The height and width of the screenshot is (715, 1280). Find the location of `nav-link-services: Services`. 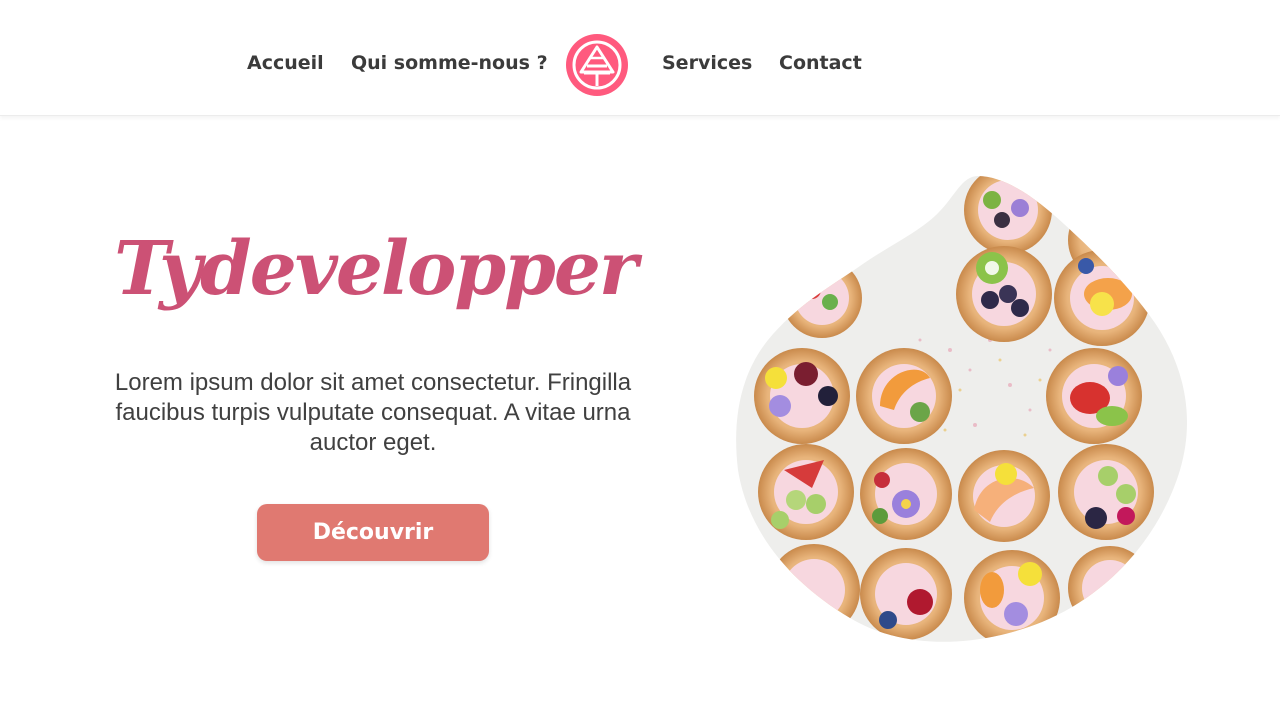

nav-link-services: Services is located at coordinates (707, 63).